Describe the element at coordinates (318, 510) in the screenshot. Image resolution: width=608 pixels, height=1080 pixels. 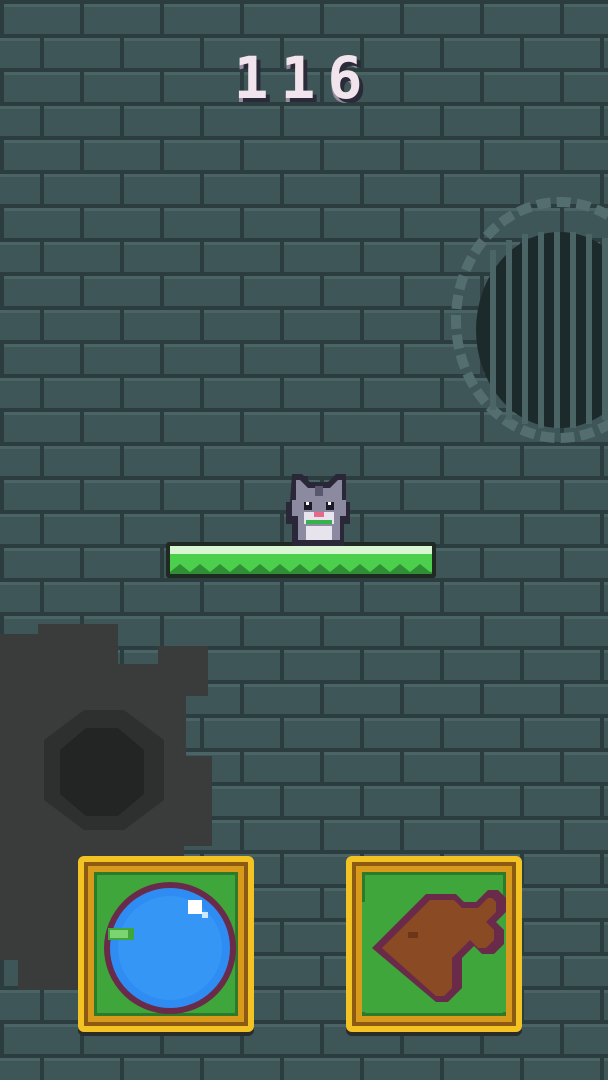
I see `cat-character` at that location.